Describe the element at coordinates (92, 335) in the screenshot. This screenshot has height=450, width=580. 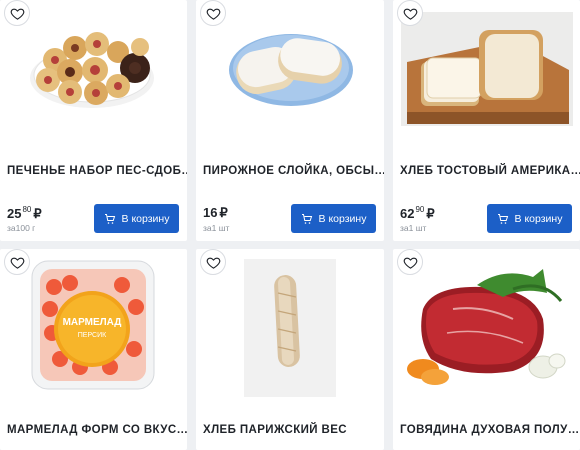
I see `package-label-line2: ПЕРСИК` at that location.